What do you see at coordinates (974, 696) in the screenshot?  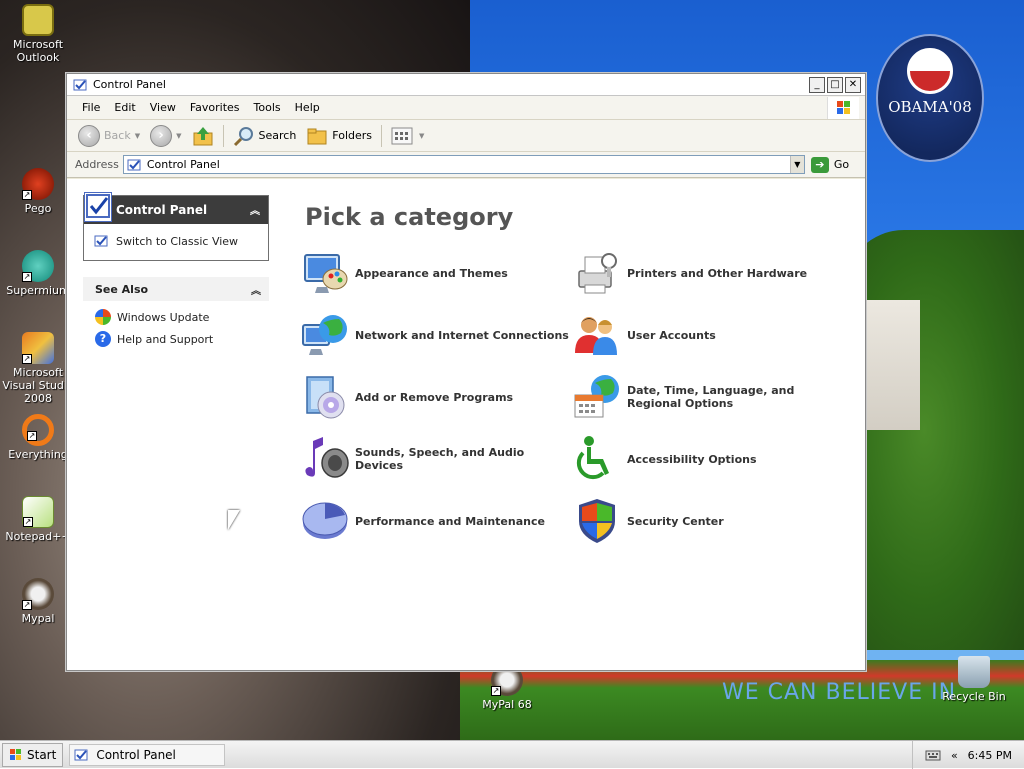 I see `desktop-icon-label: Recycle Bin` at bounding box center [974, 696].